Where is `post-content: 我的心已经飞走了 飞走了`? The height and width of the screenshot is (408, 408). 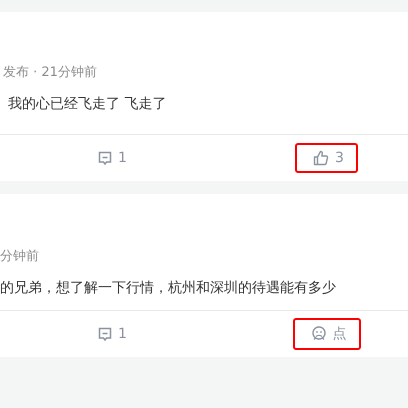 post-content: 我的心已经飞走了 飞走了 is located at coordinates (87, 104).